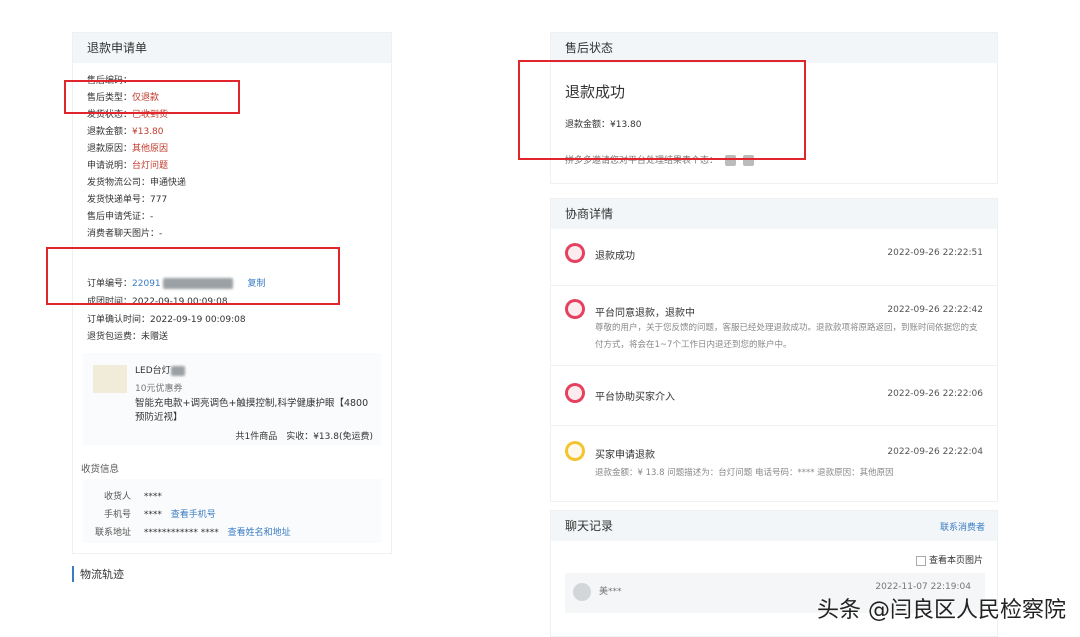 This screenshot has height=637, width=1080. I want to click on field-row: 消费者聊天图片：-, so click(124, 232).